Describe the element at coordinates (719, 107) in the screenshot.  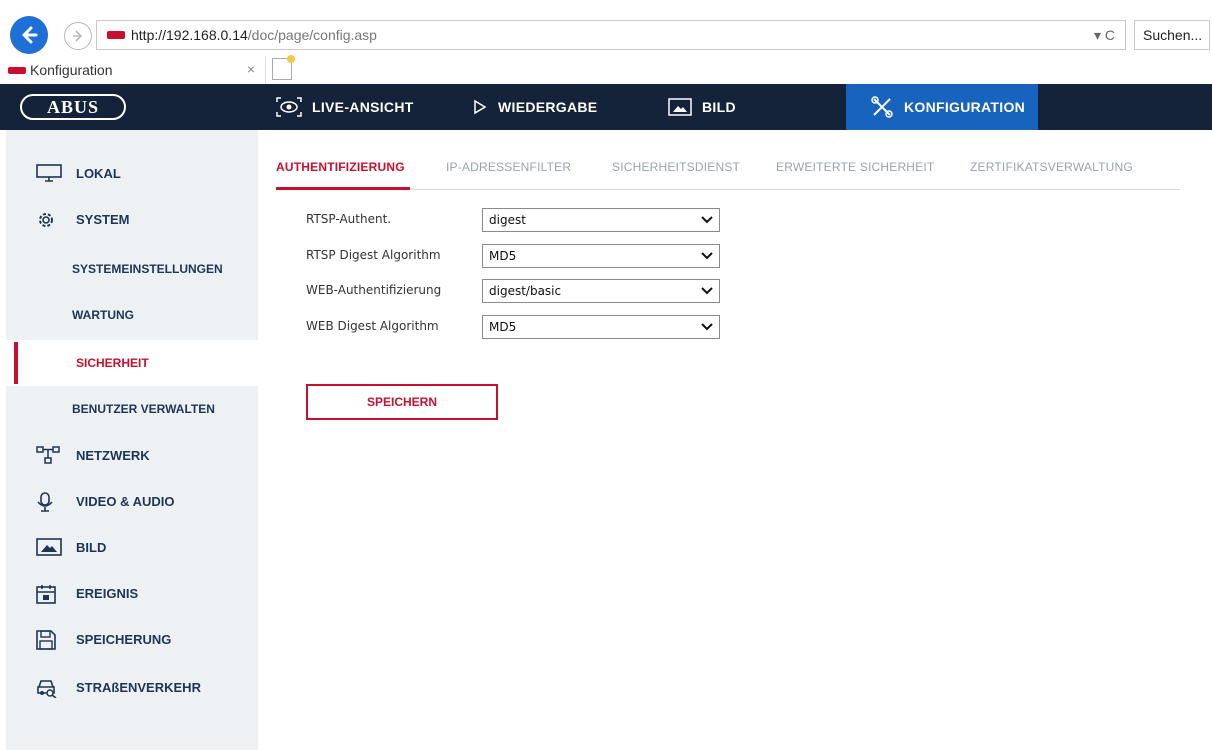
I see `nav-image-label: BILD` at that location.